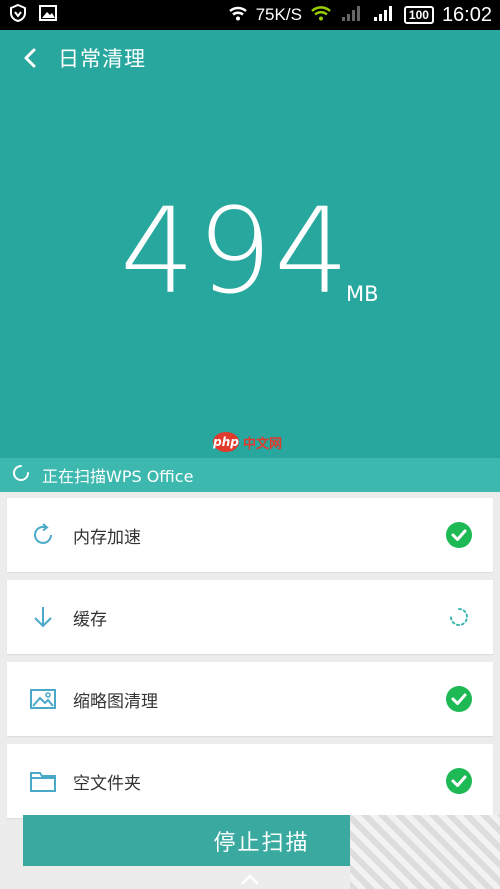 The width and height of the screenshot is (500, 889). What do you see at coordinates (115, 701) in the screenshot?
I see `list-item-label: 缩略图清理` at bounding box center [115, 701].